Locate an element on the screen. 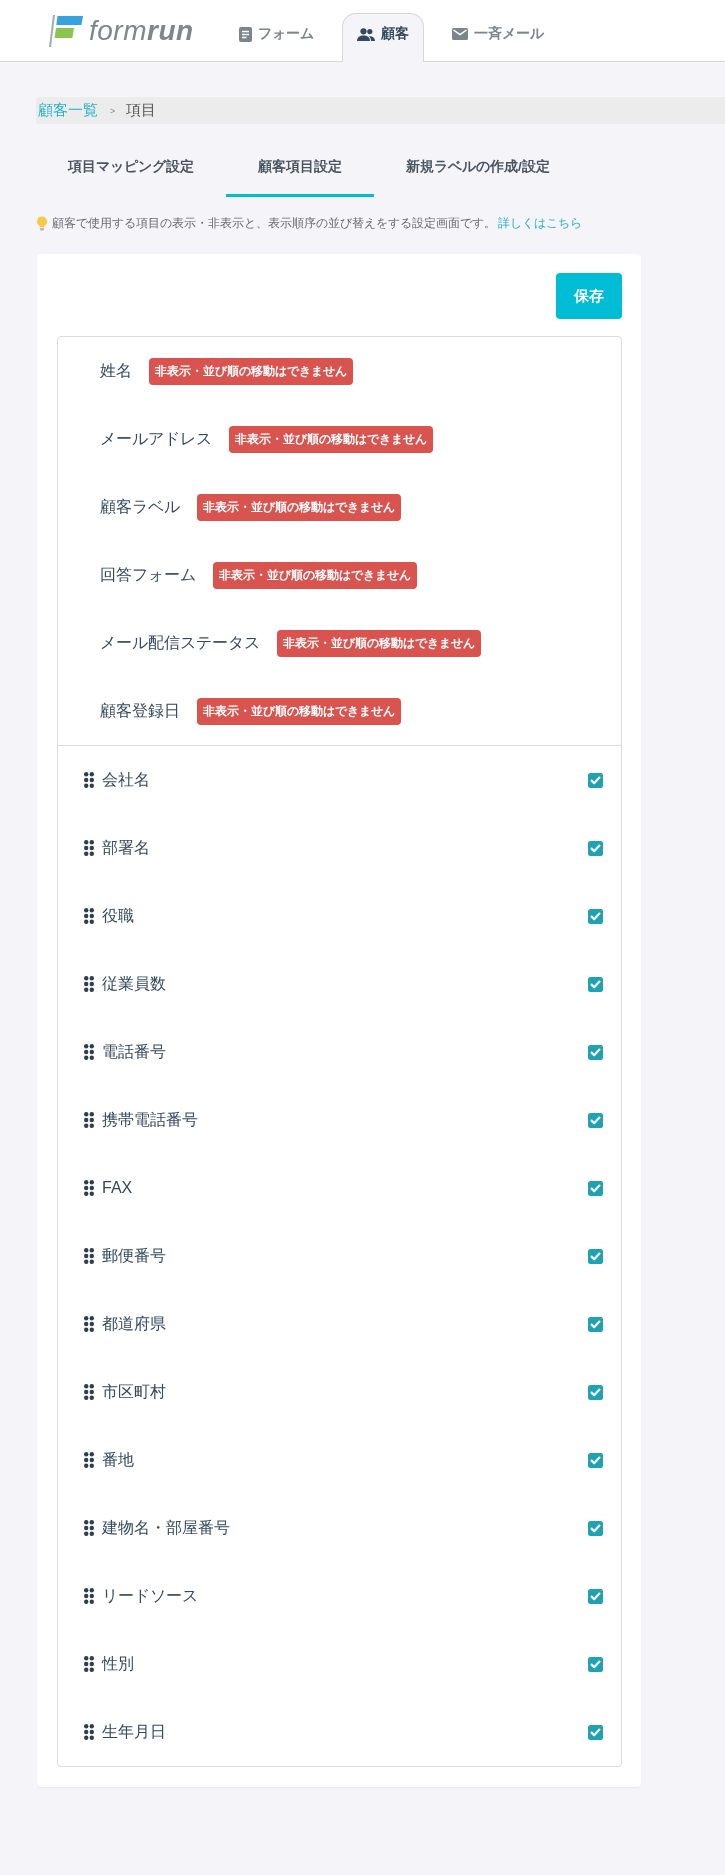 The width and height of the screenshot is (725, 1875). logo-wordmark: formrun is located at coordinates (141, 31).